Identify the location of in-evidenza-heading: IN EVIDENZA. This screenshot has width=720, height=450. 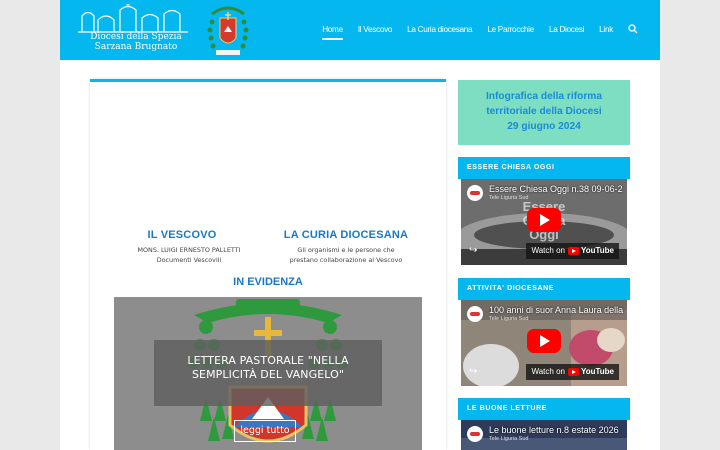
(268, 282).